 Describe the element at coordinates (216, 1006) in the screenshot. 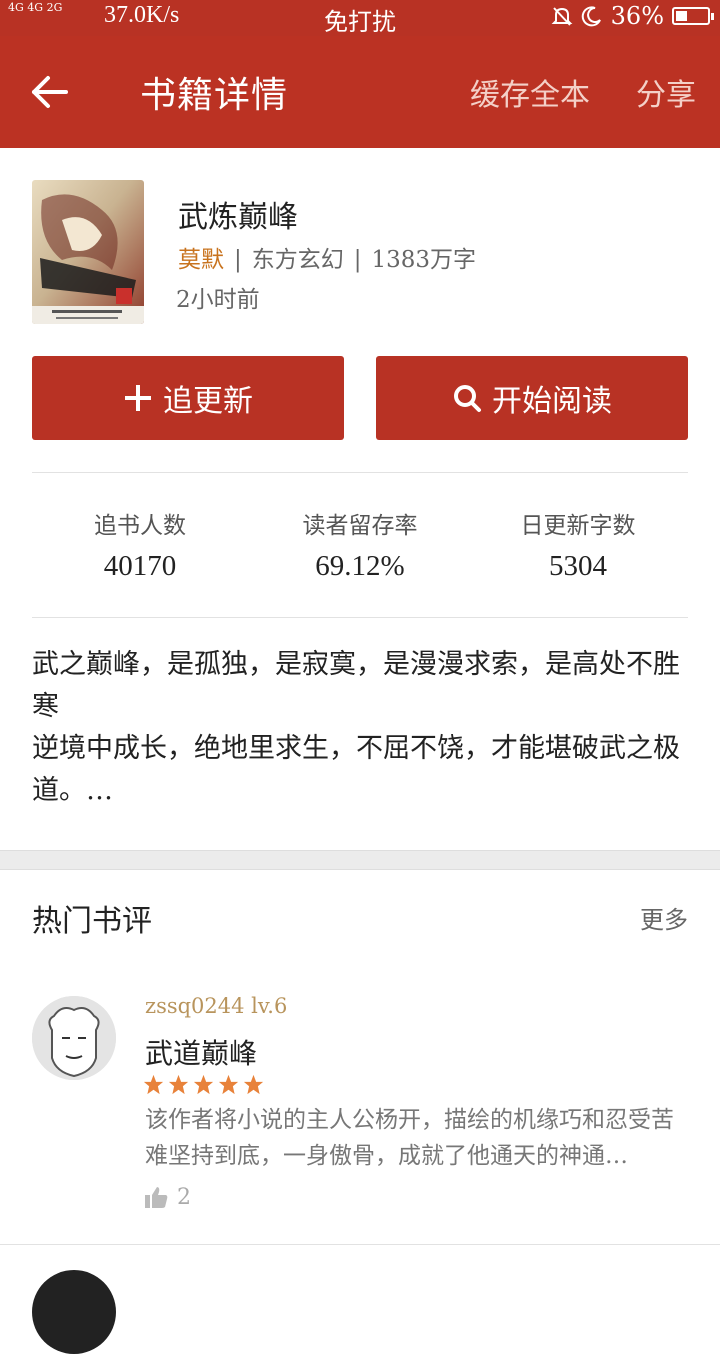

I see `review-username: zssq0244 lv.6` at that location.